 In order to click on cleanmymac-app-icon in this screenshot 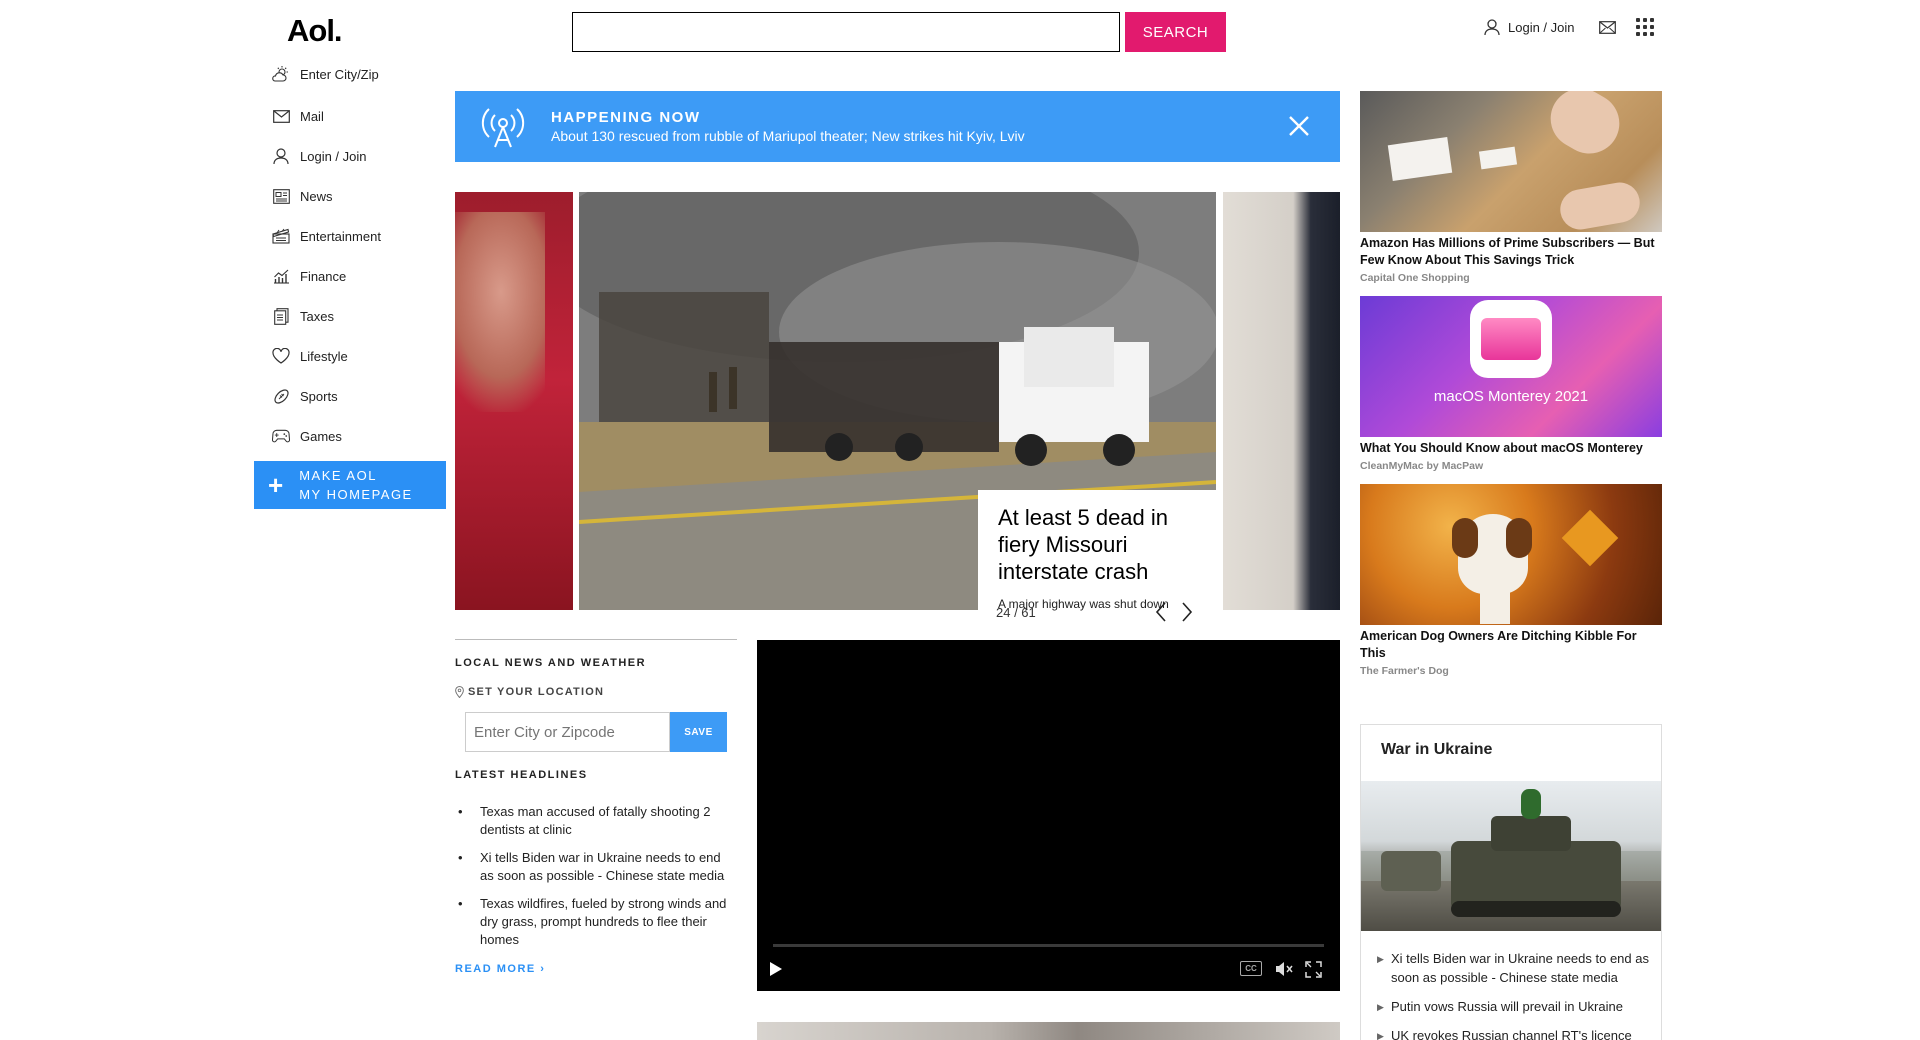, I will do `click(1511, 339)`.